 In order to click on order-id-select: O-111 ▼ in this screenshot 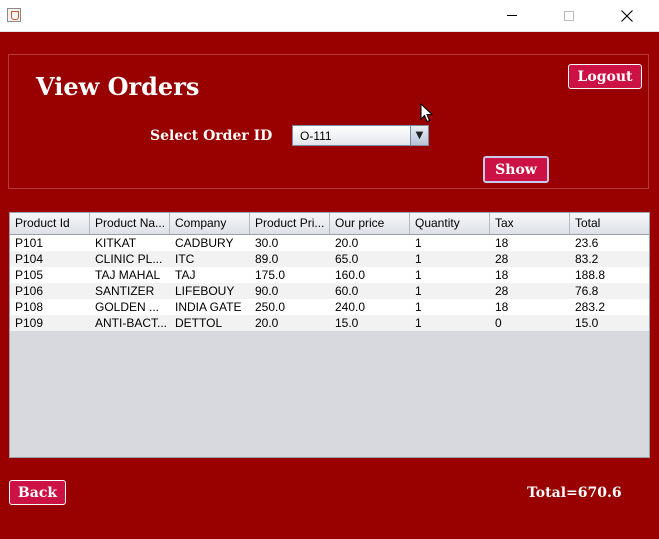, I will do `click(360, 135)`.